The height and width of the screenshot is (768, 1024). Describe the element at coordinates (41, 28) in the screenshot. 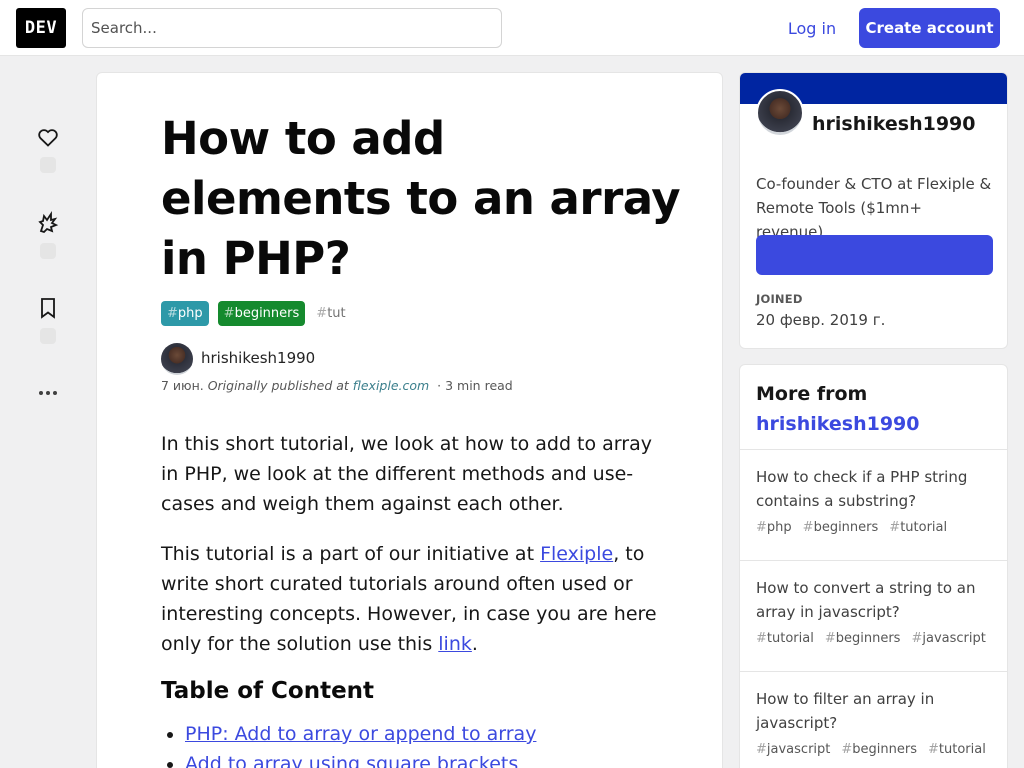

I see `dev-logo: DEV` at that location.